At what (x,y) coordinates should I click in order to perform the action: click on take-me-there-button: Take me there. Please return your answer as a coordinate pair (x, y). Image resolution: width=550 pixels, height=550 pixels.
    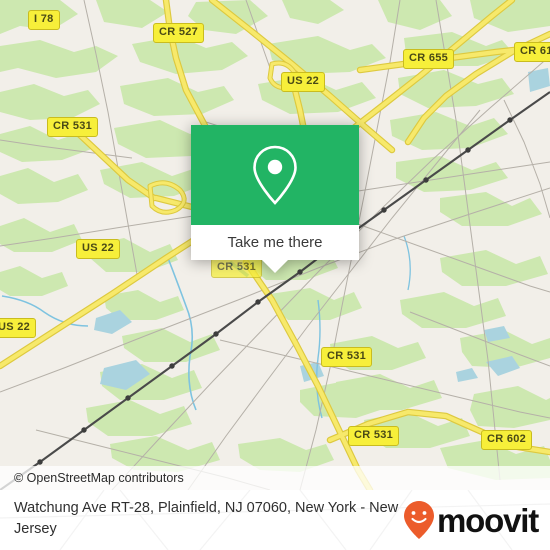
    Looking at the image, I should click on (275, 242).